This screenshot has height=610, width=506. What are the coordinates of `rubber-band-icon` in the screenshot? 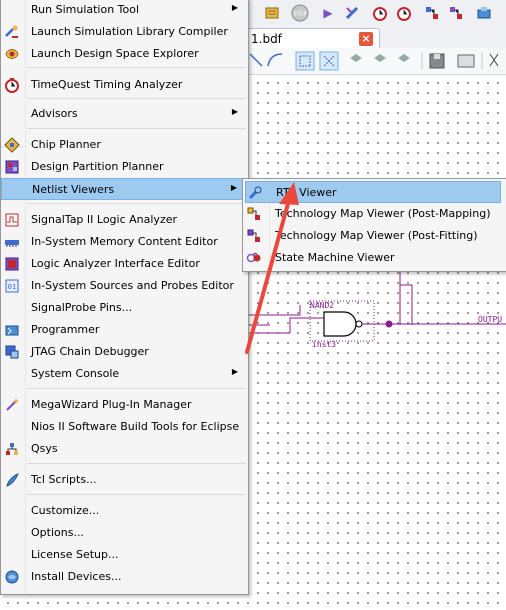 It's located at (356, 58).